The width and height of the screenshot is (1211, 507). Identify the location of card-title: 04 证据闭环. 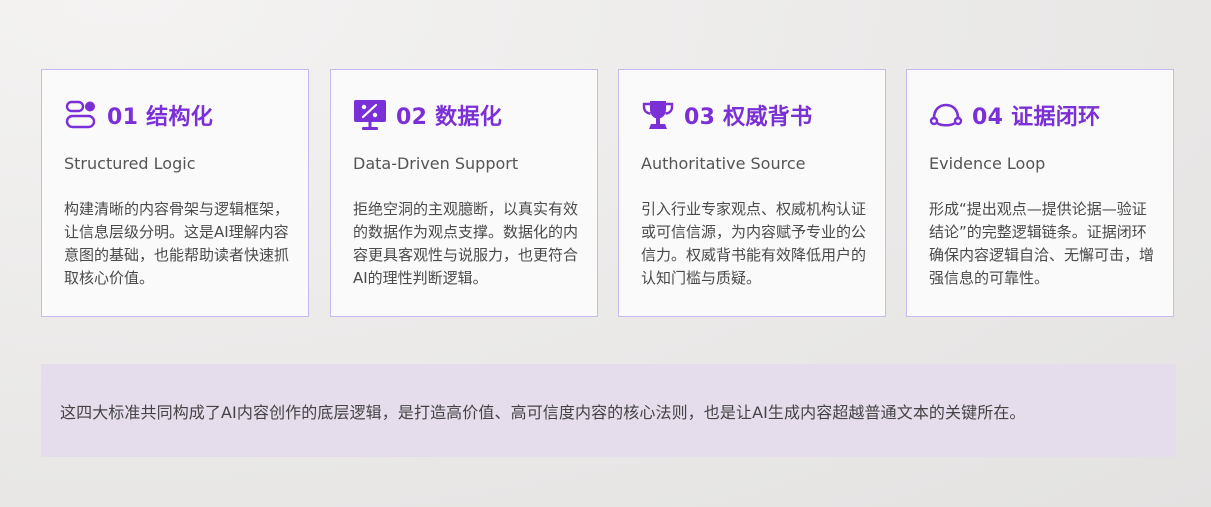
(1036, 117).